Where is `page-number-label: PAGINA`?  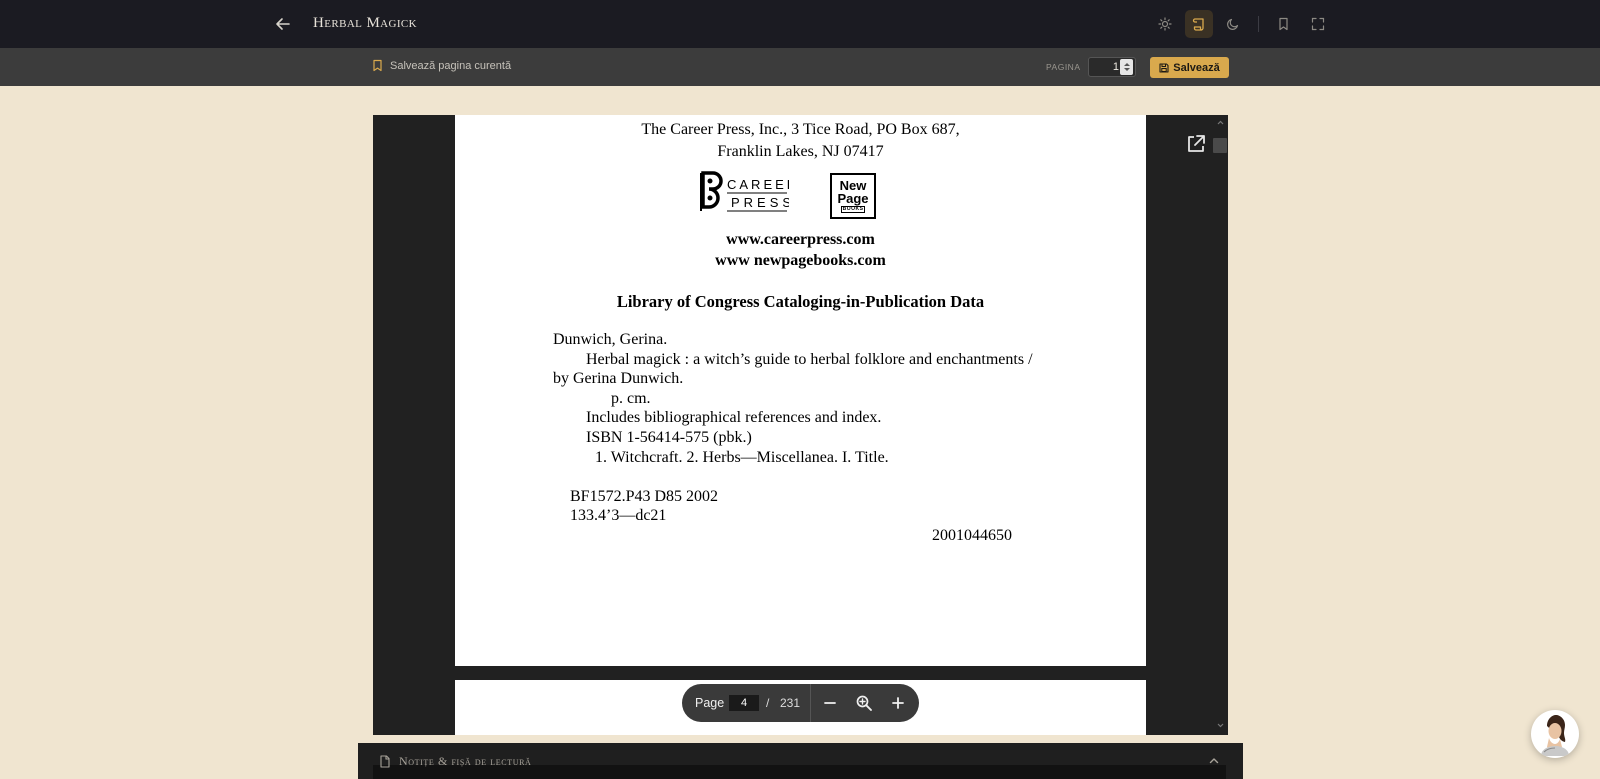 page-number-label: PAGINA is located at coordinates (1063, 67).